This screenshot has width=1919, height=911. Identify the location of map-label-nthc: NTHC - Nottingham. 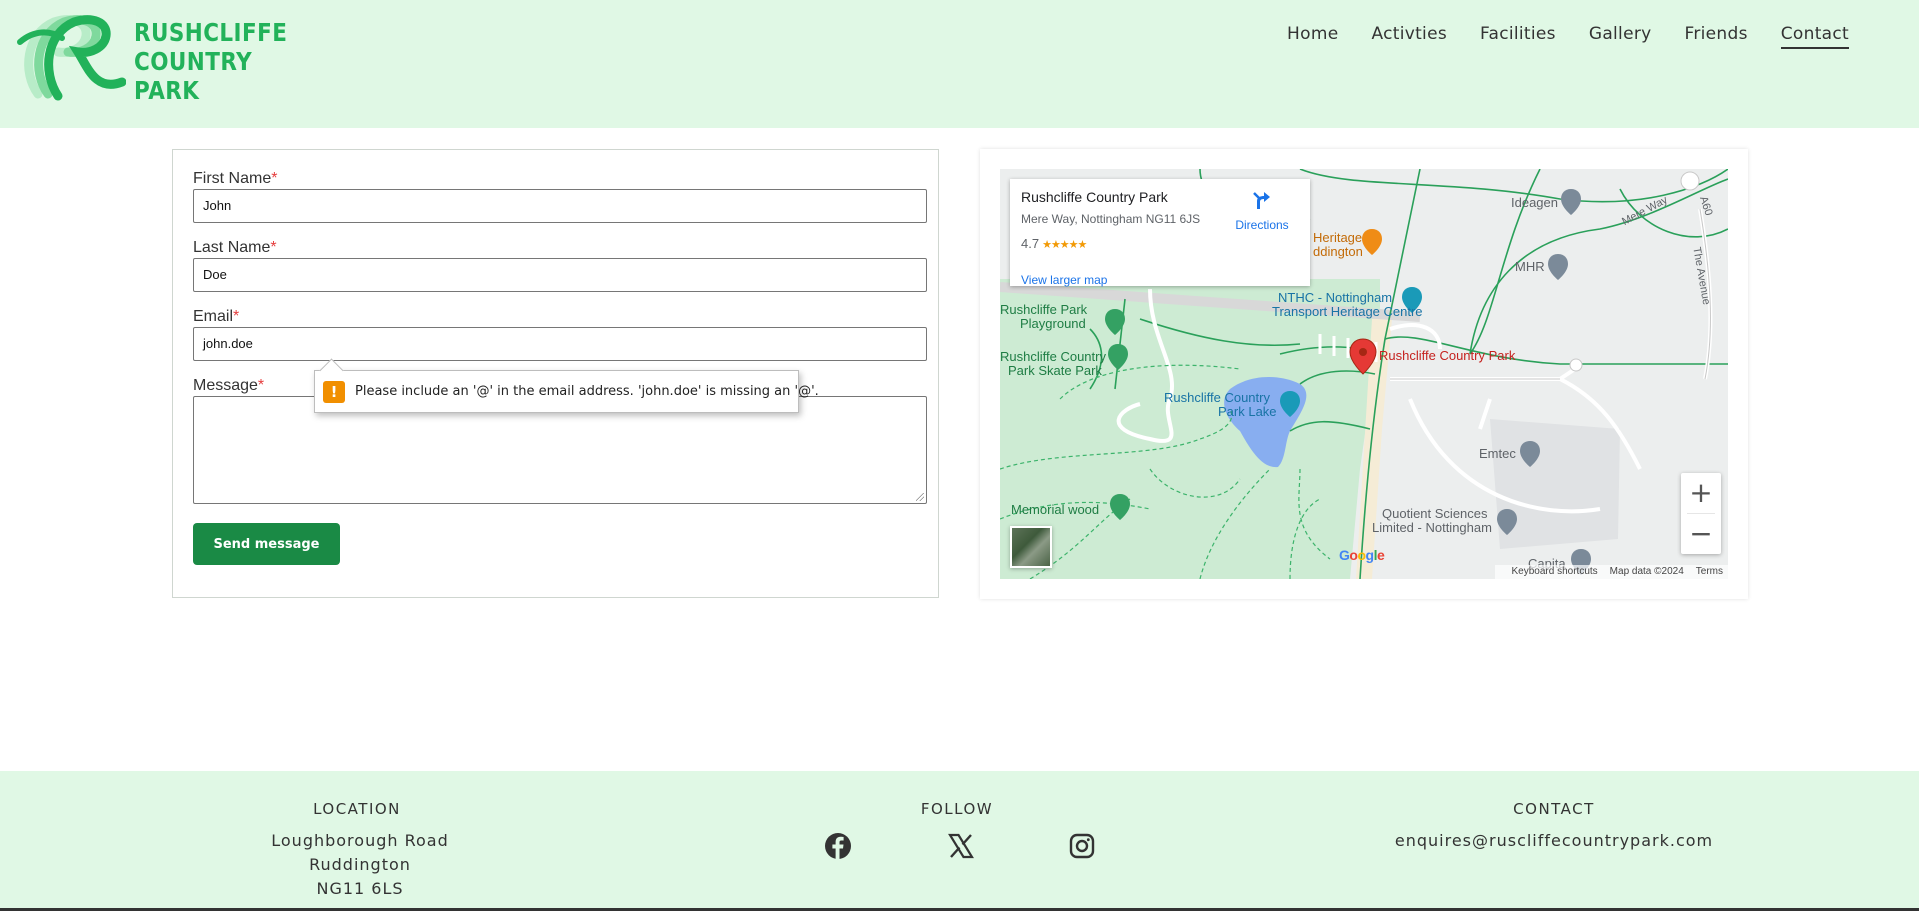
(1335, 297).